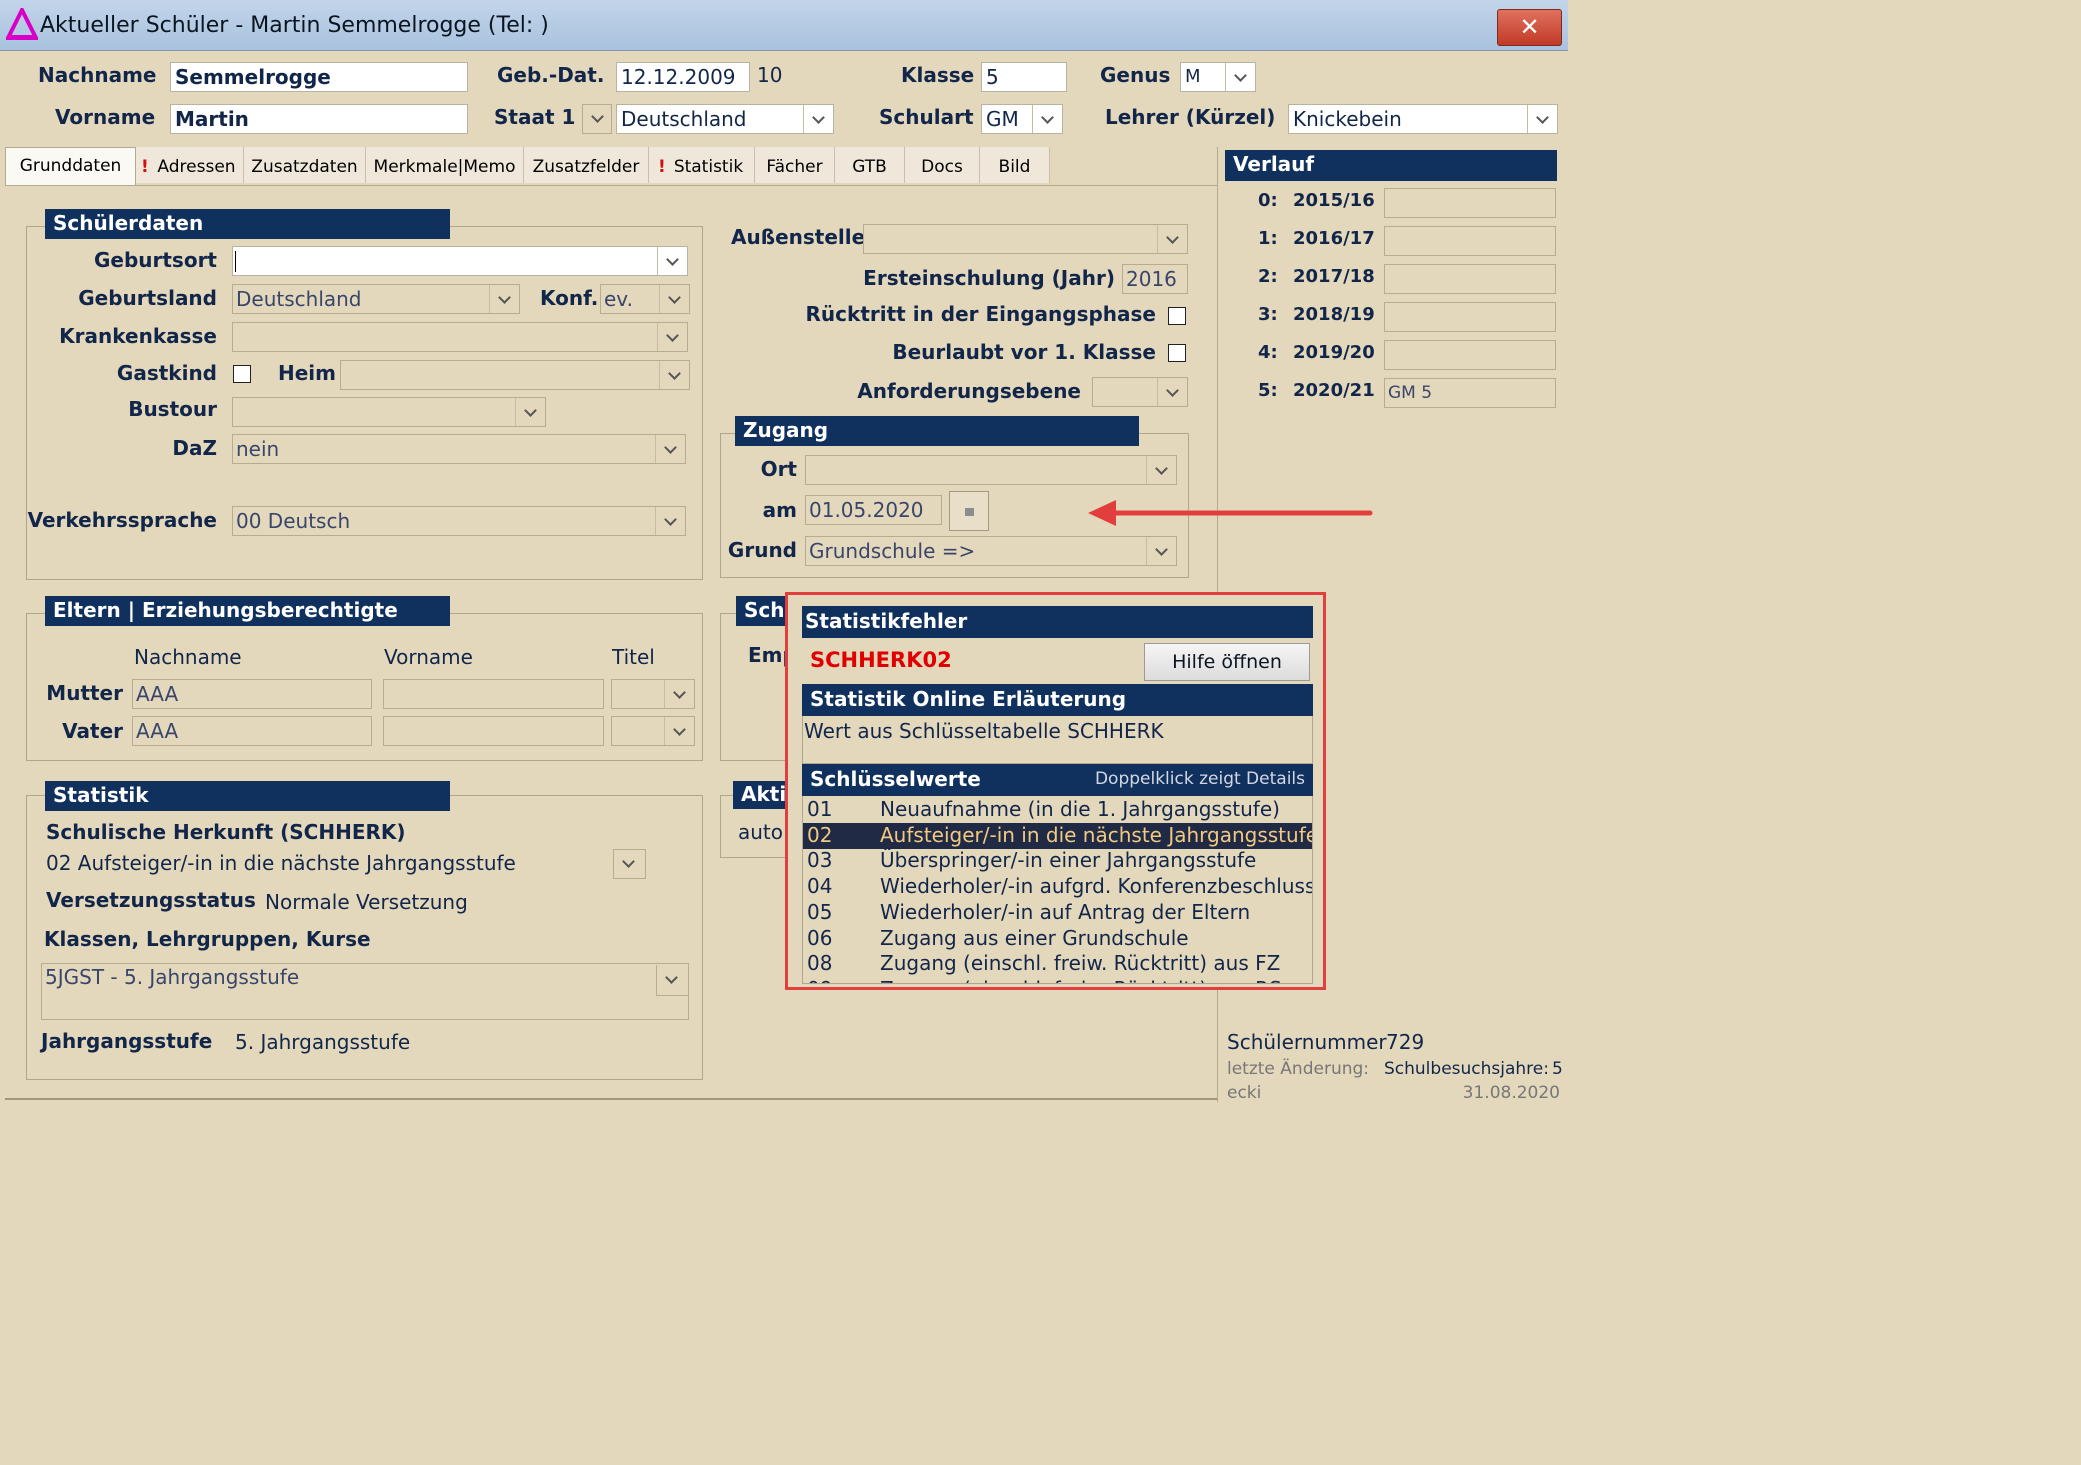  Describe the element at coordinates (515, 375) in the screenshot. I see `heim-select` at that location.